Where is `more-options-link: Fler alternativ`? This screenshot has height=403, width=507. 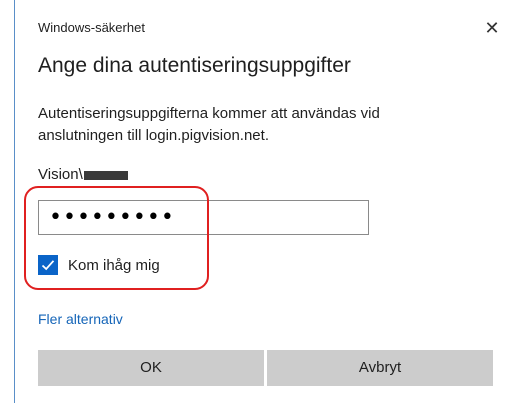 more-options-link: Fler alternativ is located at coordinates (80, 319).